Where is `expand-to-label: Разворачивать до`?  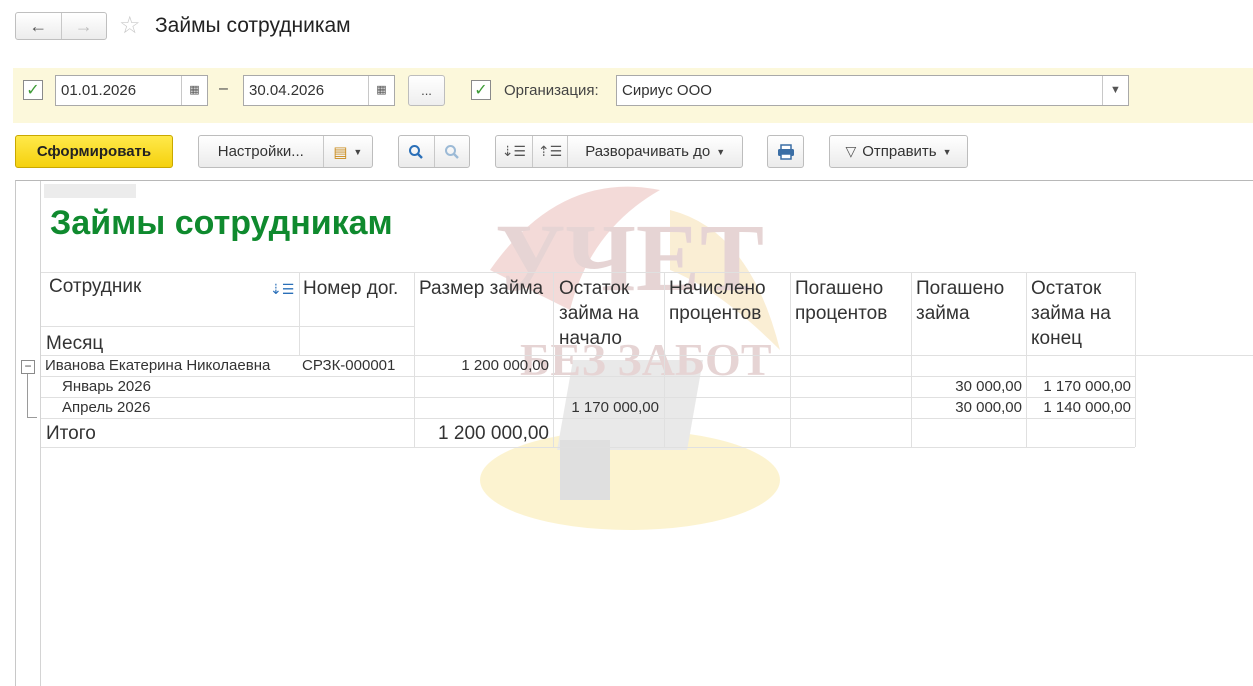
expand-to-label: Разворачивать до is located at coordinates (648, 151).